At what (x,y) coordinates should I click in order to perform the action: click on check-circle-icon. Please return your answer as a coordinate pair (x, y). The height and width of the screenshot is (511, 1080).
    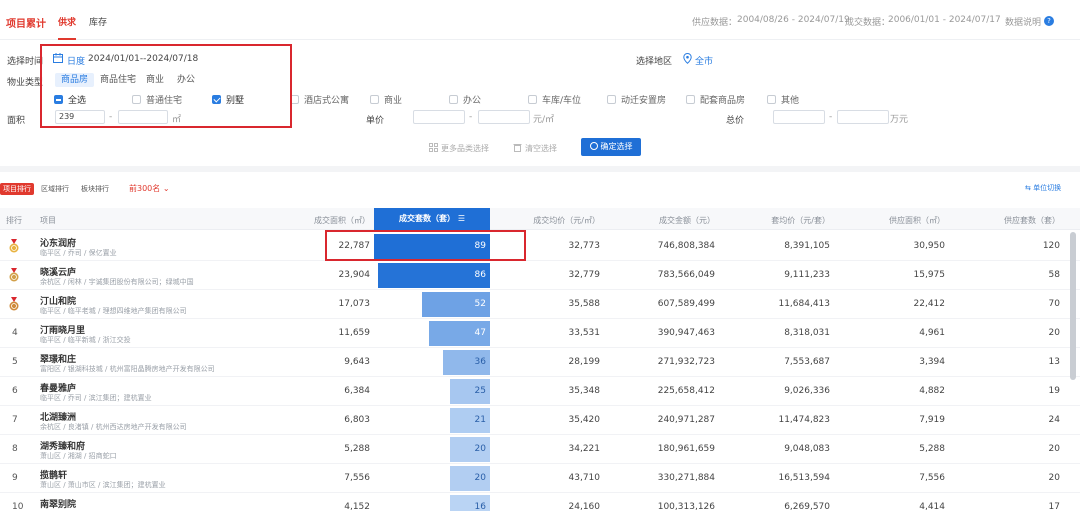
    Looking at the image, I should click on (593, 146).